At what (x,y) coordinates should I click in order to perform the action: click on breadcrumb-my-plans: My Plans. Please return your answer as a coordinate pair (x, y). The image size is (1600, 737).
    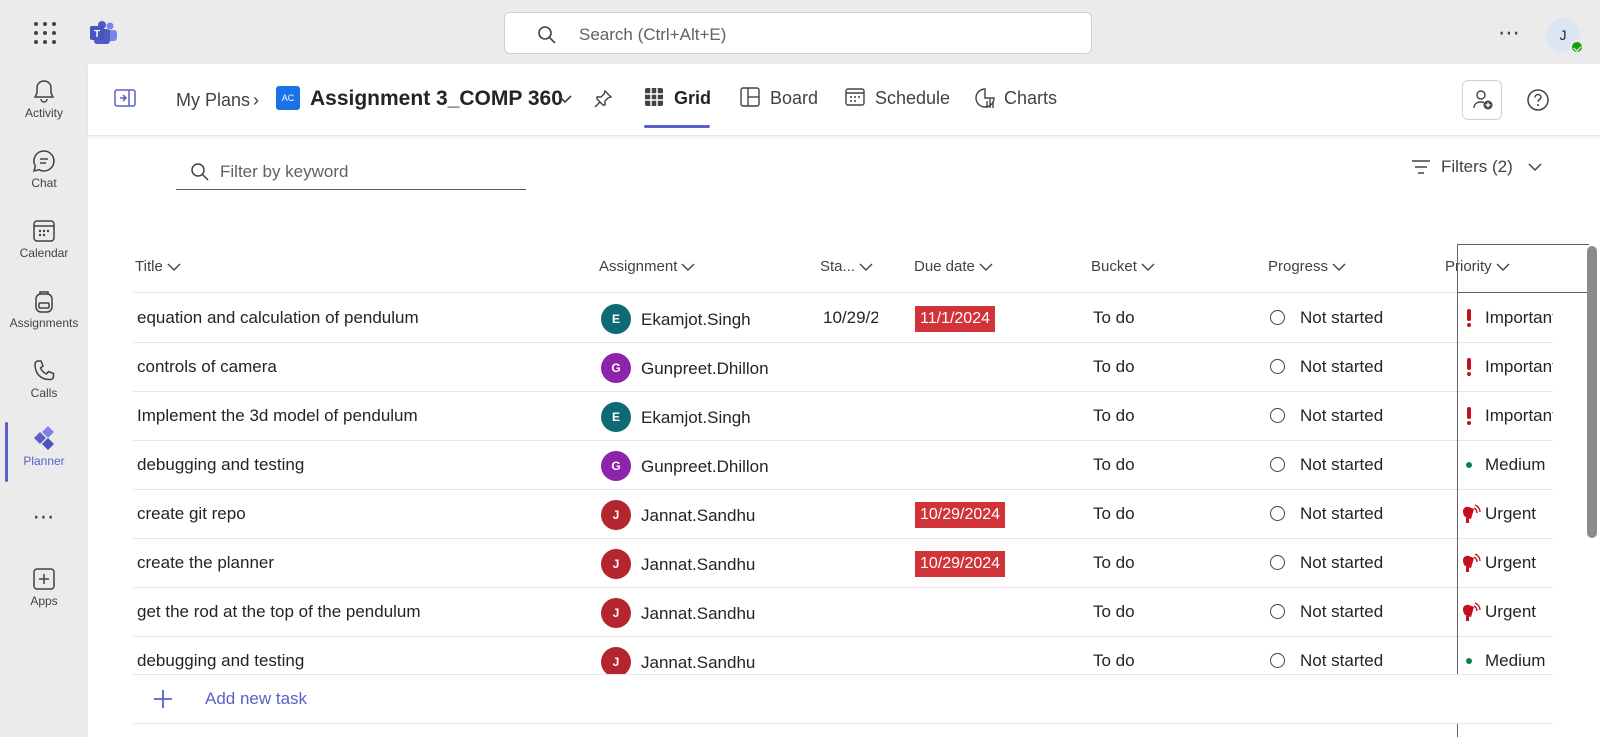
    Looking at the image, I should click on (213, 100).